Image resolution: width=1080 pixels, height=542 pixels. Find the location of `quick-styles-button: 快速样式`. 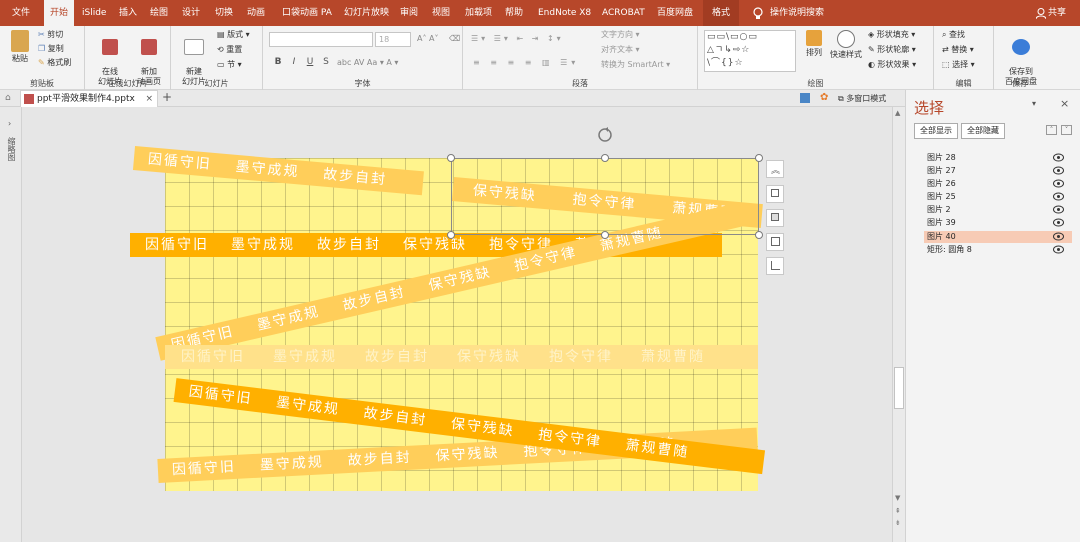

quick-styles-button: 快速样式 is located at coordinates (846, 45).